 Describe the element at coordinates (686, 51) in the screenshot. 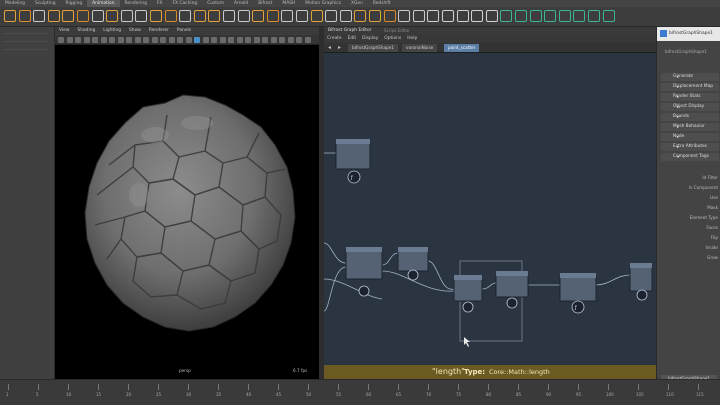

I see `node-name-field: bifrostGraphShape1` at that location.